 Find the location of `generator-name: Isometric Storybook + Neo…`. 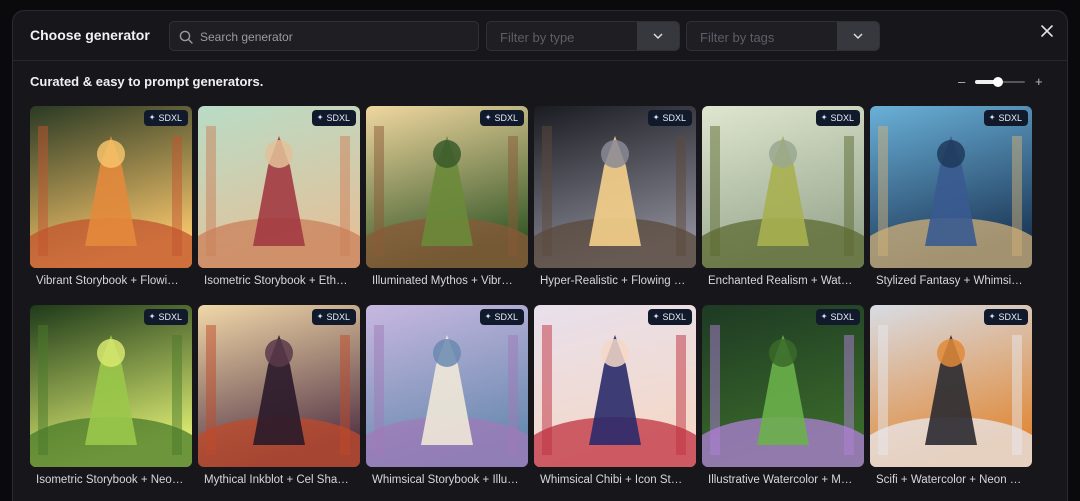

generator-name: Isometric Storybook + Neo… is located at coordinates (110, 480).